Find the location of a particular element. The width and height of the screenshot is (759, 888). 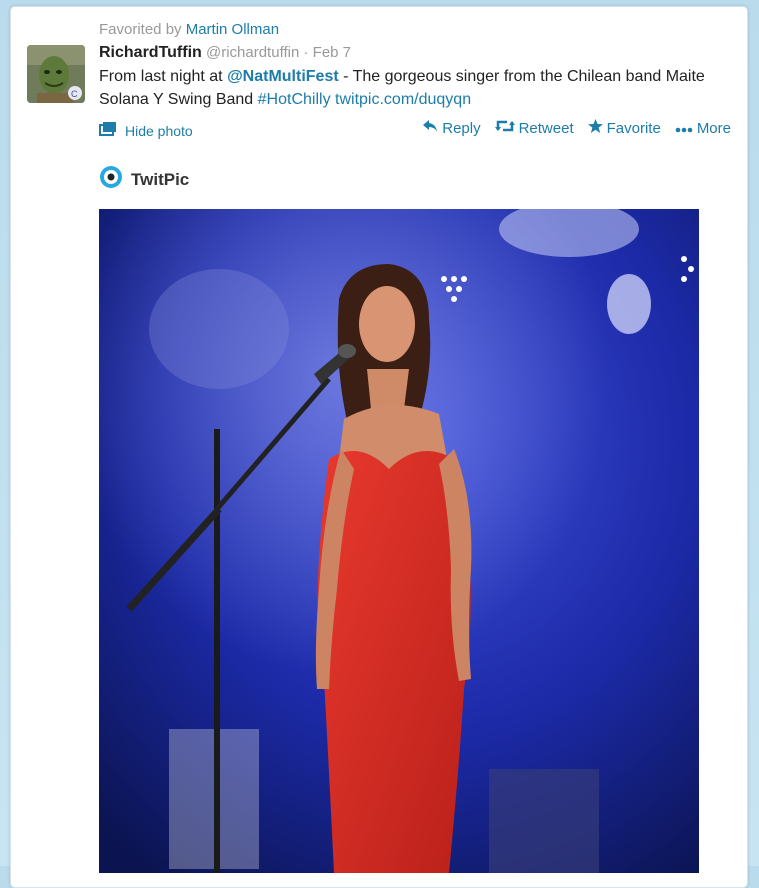

author-name: RichardTuffin is located at coordinates (150, 52).